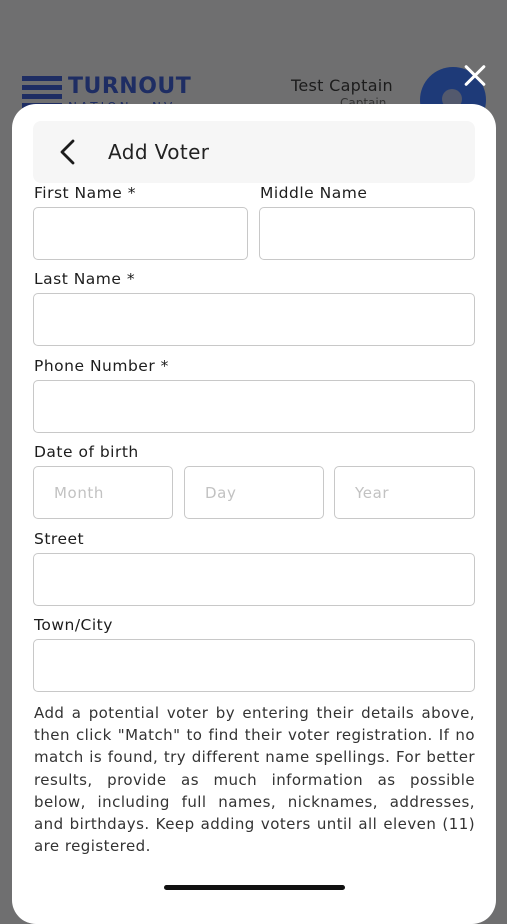  I want to click on page-title: Add Voter, so click(159, 152).